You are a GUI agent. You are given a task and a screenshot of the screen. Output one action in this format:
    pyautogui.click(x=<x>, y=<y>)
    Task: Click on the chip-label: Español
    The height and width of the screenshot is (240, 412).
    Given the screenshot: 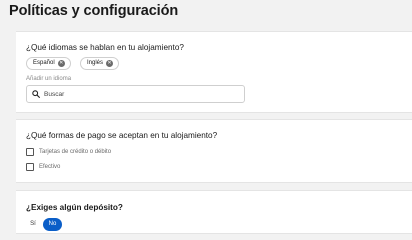 What is the action you would take?
    pyautogui.click(x=44, y=63)
    